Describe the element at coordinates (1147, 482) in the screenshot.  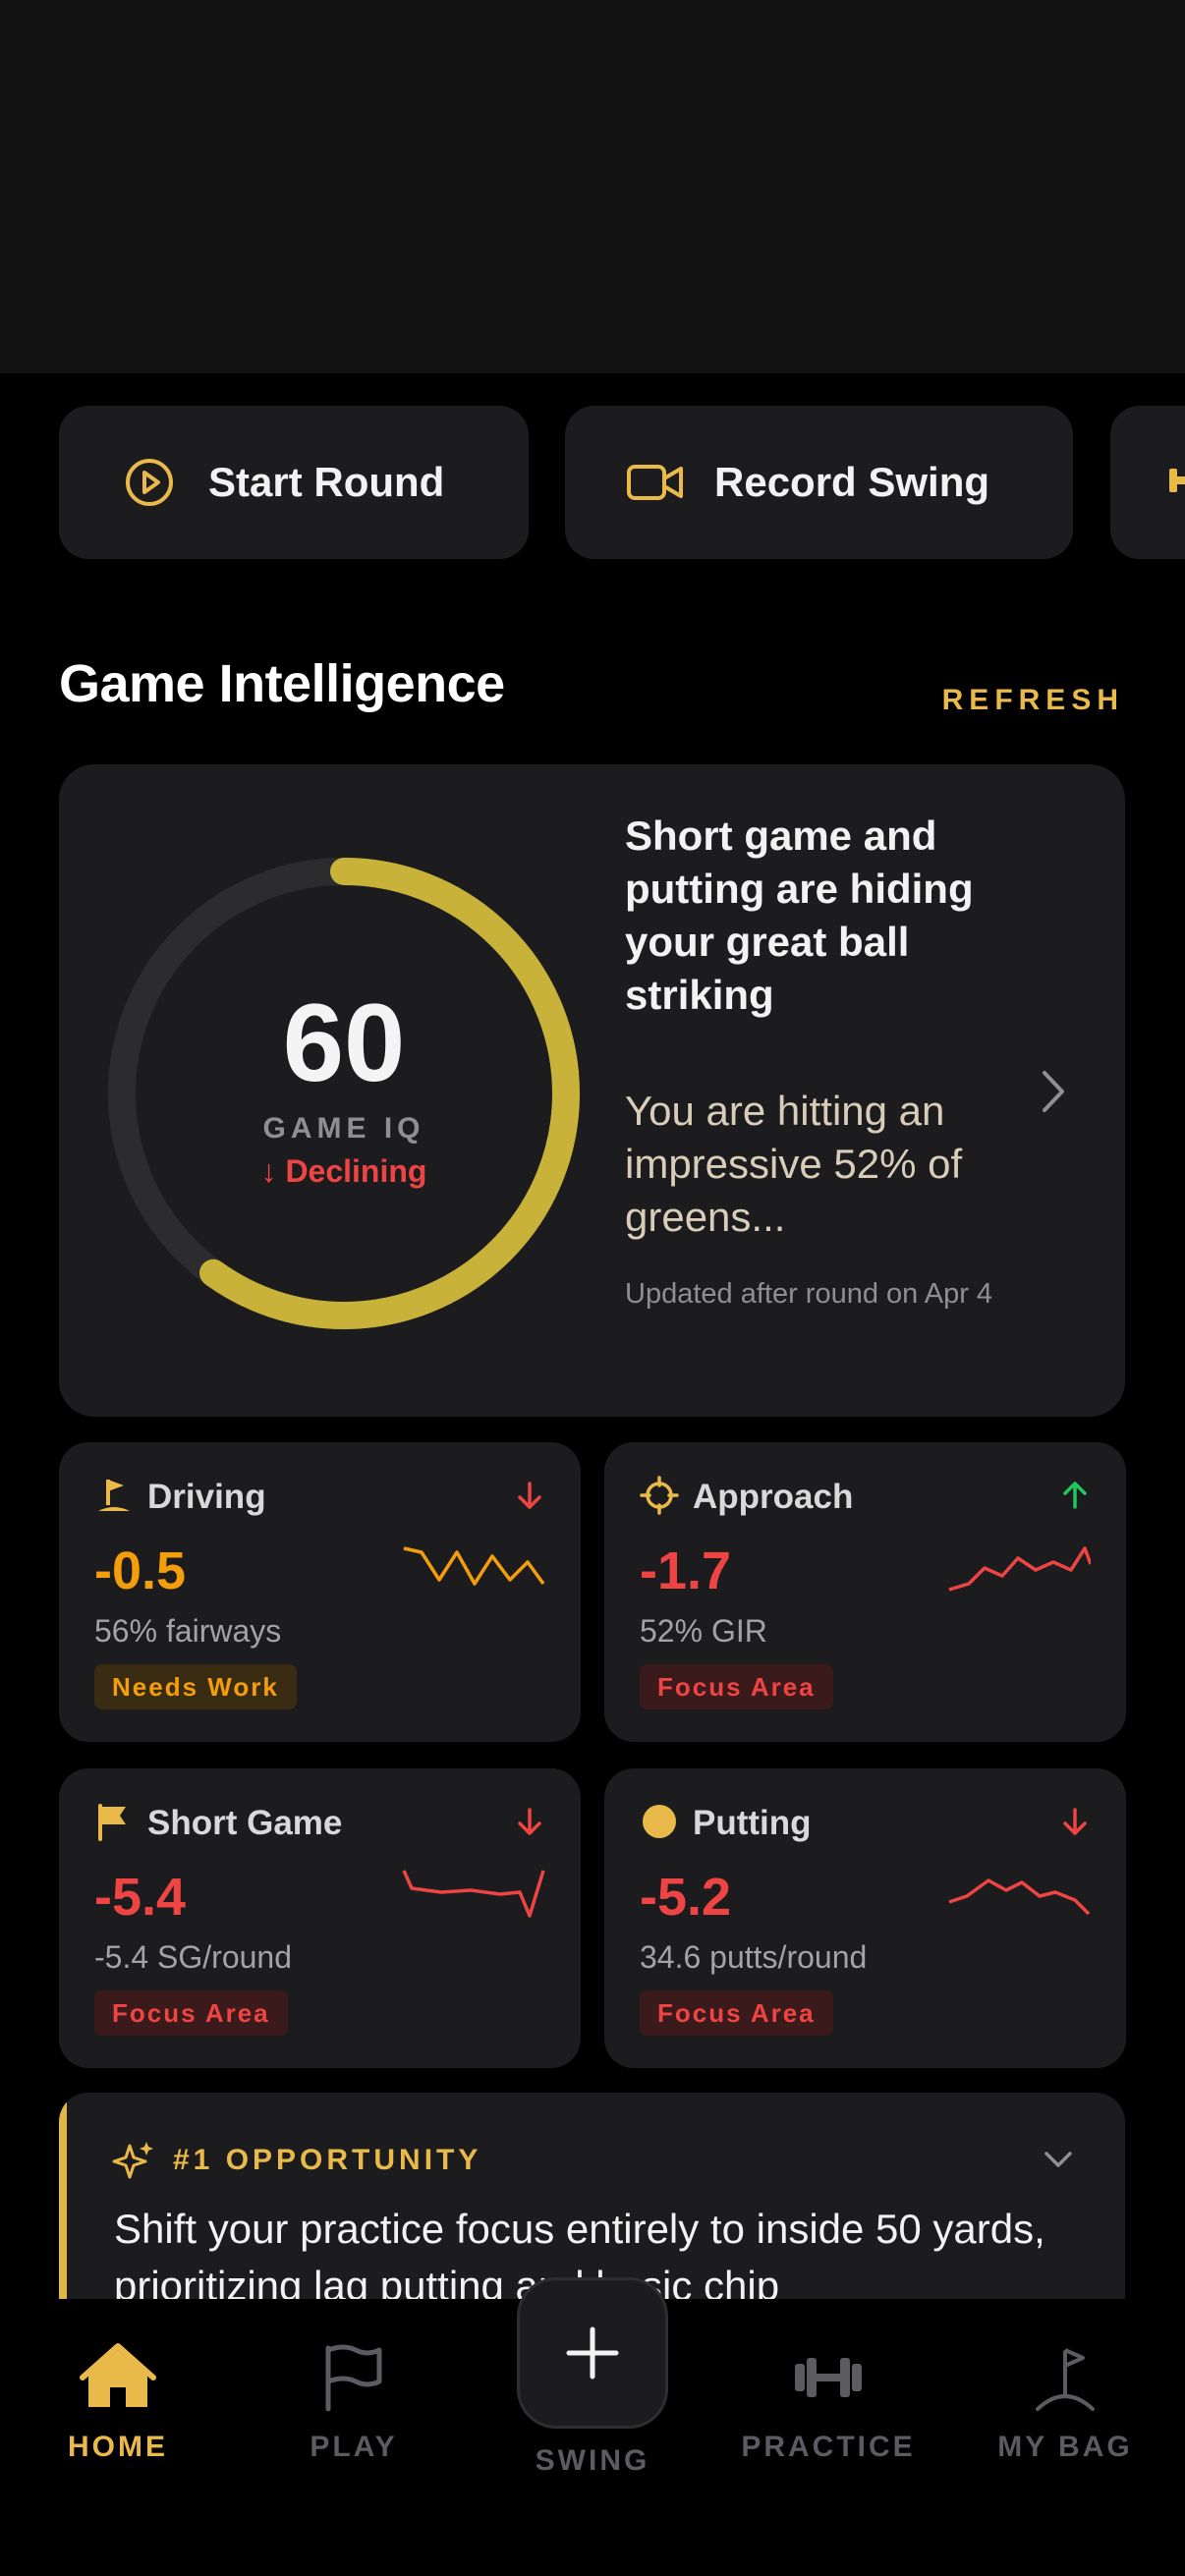
I see `practice-quick-button` at that location.